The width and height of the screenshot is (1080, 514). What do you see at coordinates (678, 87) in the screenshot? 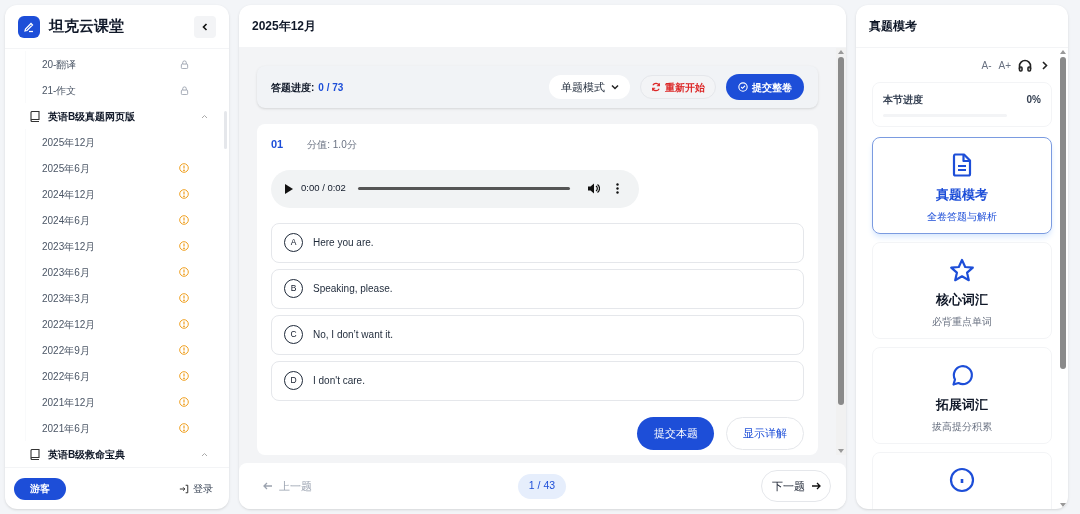
I see `restart-button: 重新开始` at bounding box center [678, 87].